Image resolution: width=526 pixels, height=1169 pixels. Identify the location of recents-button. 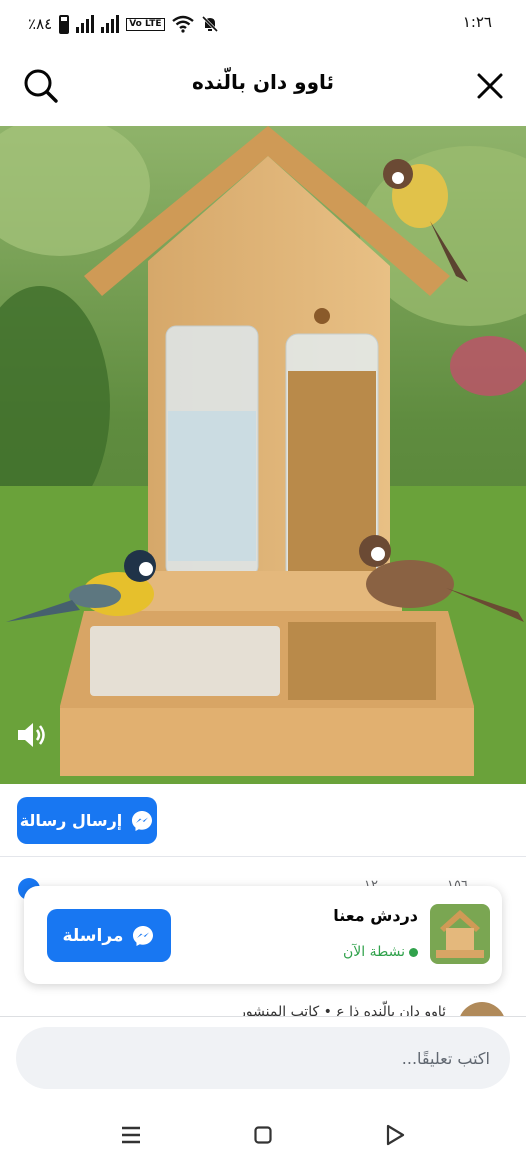
(131, 1135).